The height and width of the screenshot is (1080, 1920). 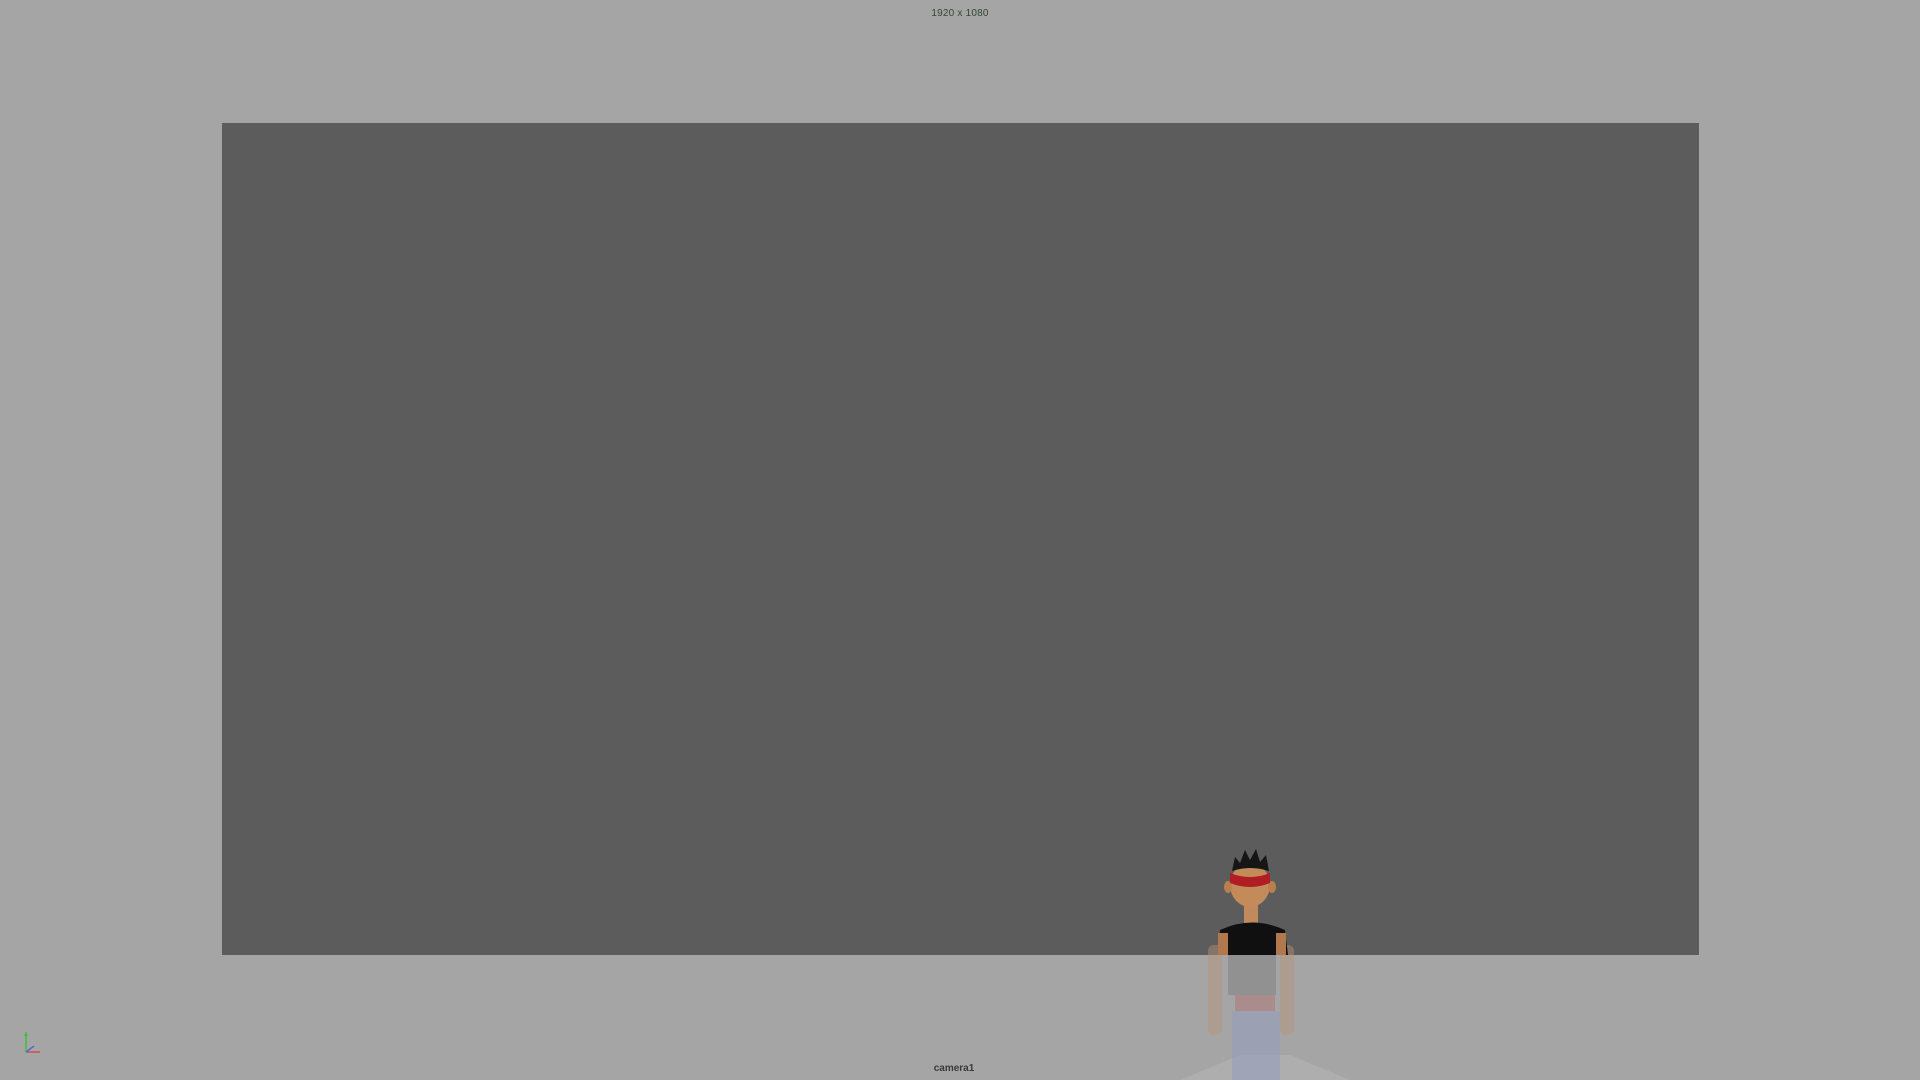 I want to click on resolution-label: 1920 x 1080, so click(x=960, y=13).